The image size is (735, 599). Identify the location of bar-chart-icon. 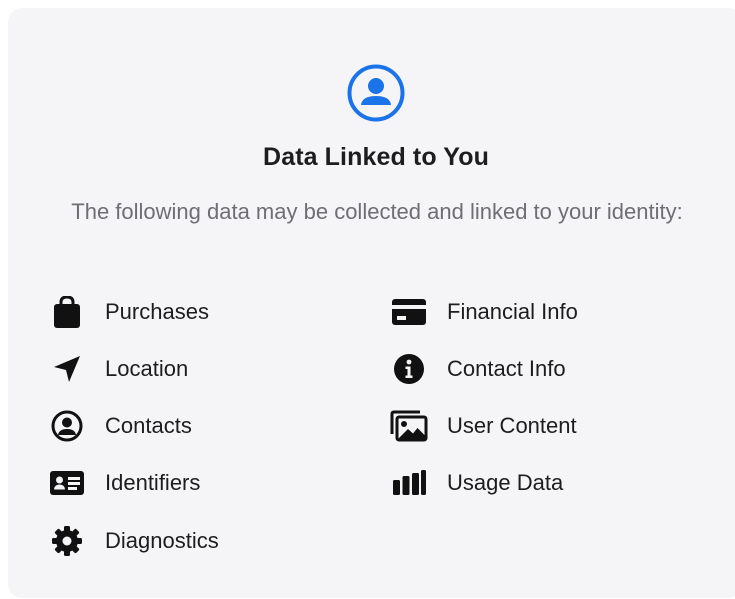
(409, 483).